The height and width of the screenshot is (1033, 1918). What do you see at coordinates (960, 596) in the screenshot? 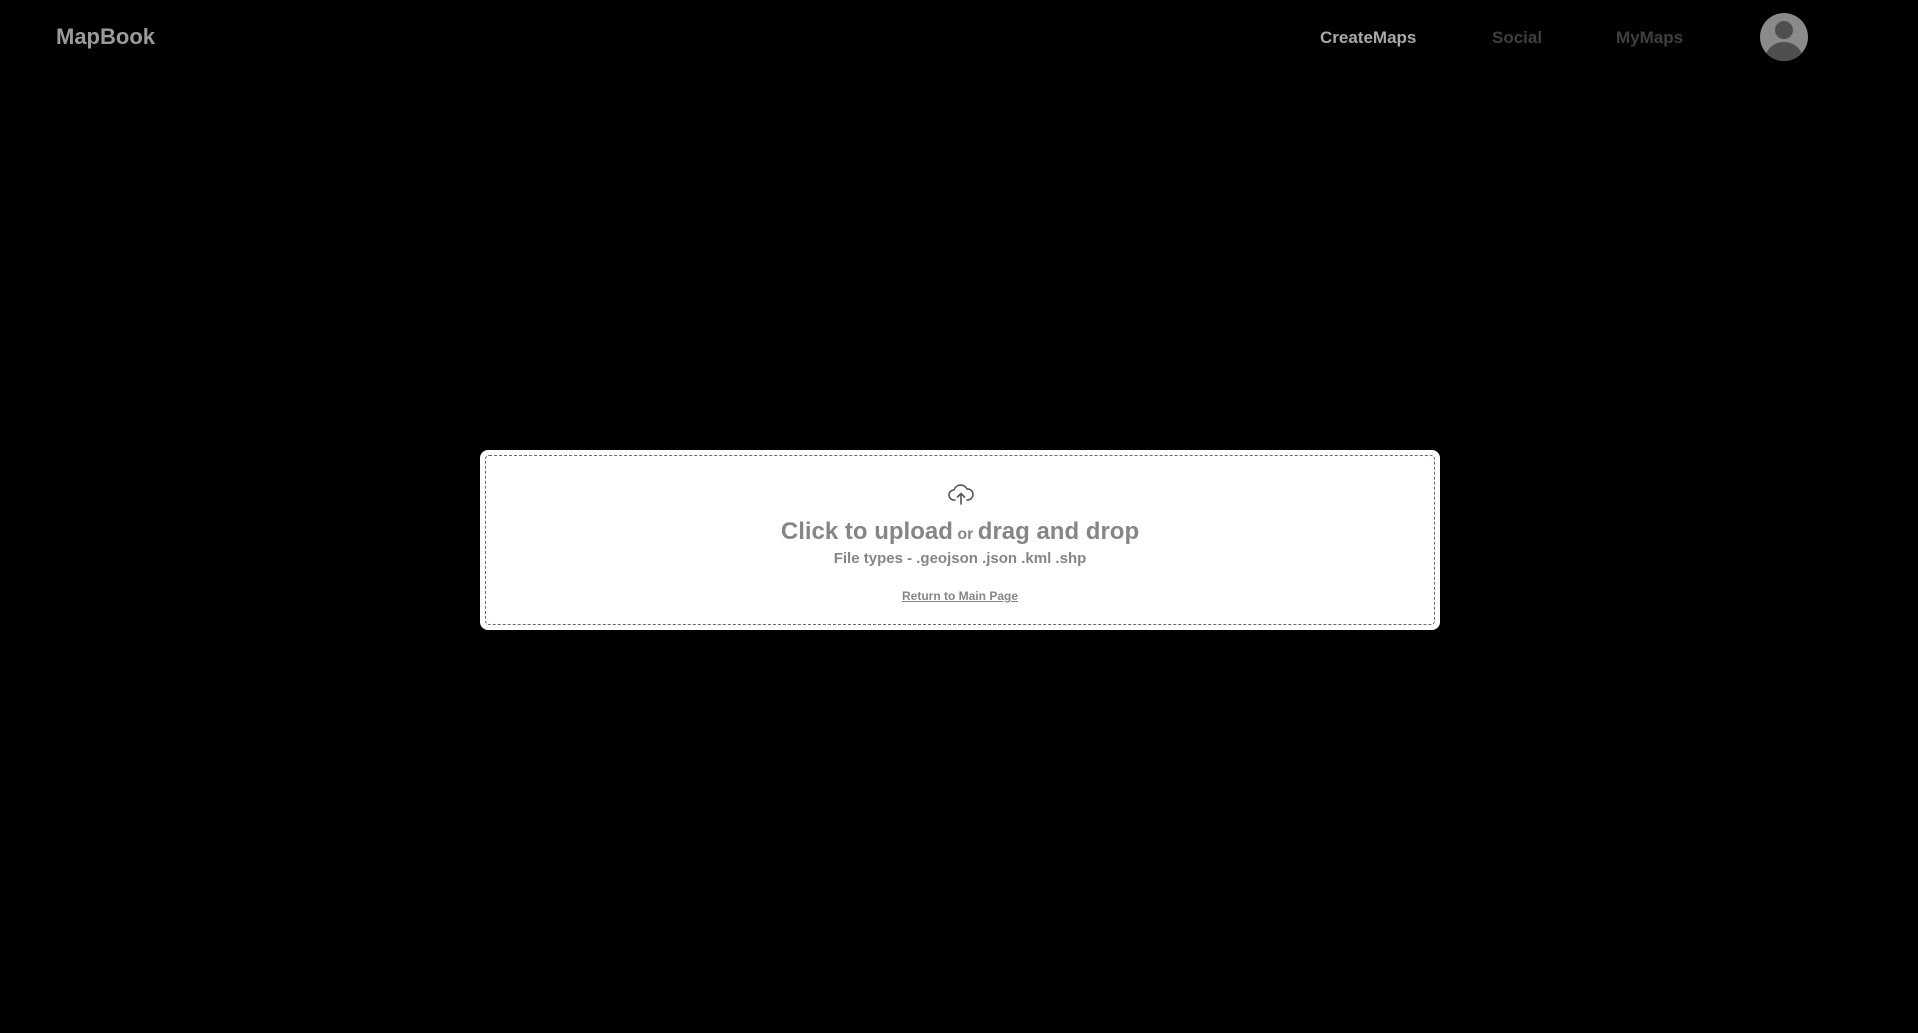
I see `return-to-main-link: Return to Main Page` at bounding box center [960, 596].